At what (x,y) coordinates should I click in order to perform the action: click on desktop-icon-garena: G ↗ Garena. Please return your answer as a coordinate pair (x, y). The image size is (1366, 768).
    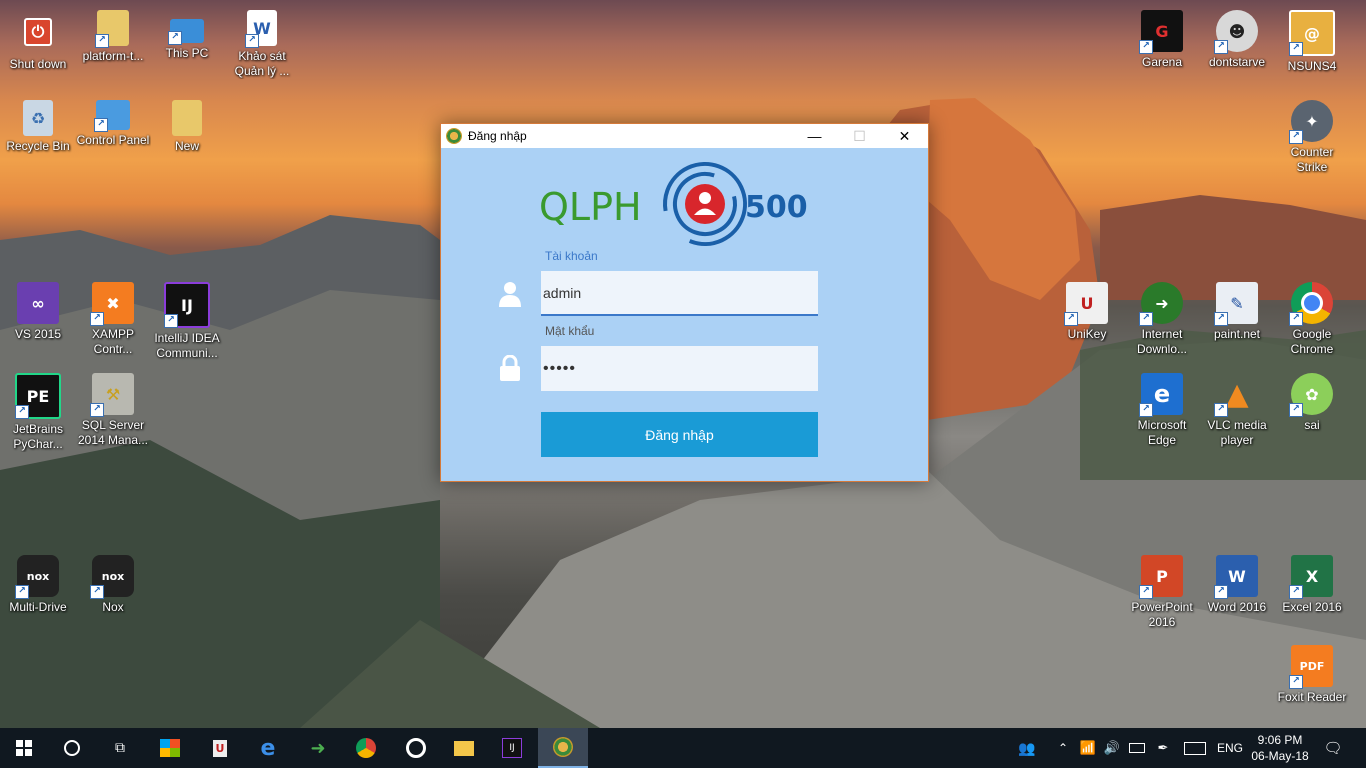
    Looking at the image, I should click on (1162, 40).